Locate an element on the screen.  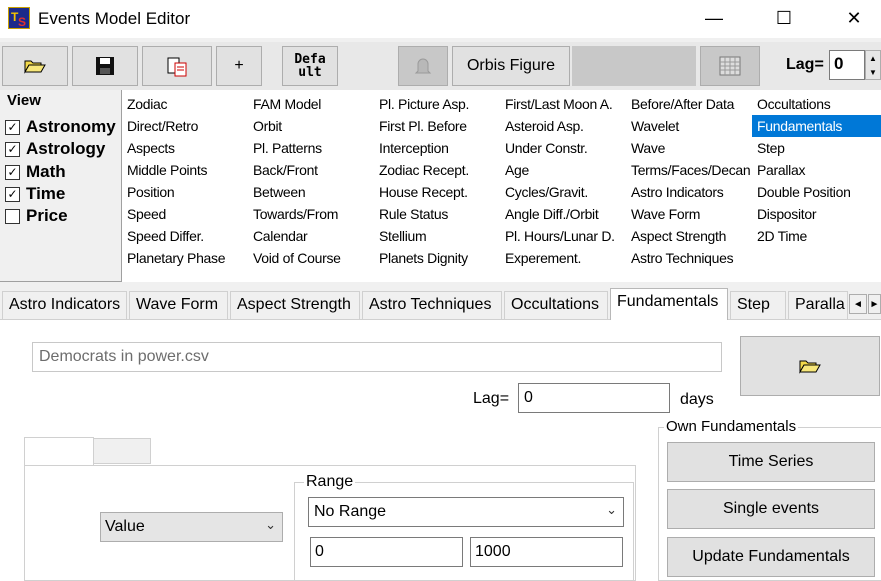
list-item: Wave Form is located at coordinates (689, 214).